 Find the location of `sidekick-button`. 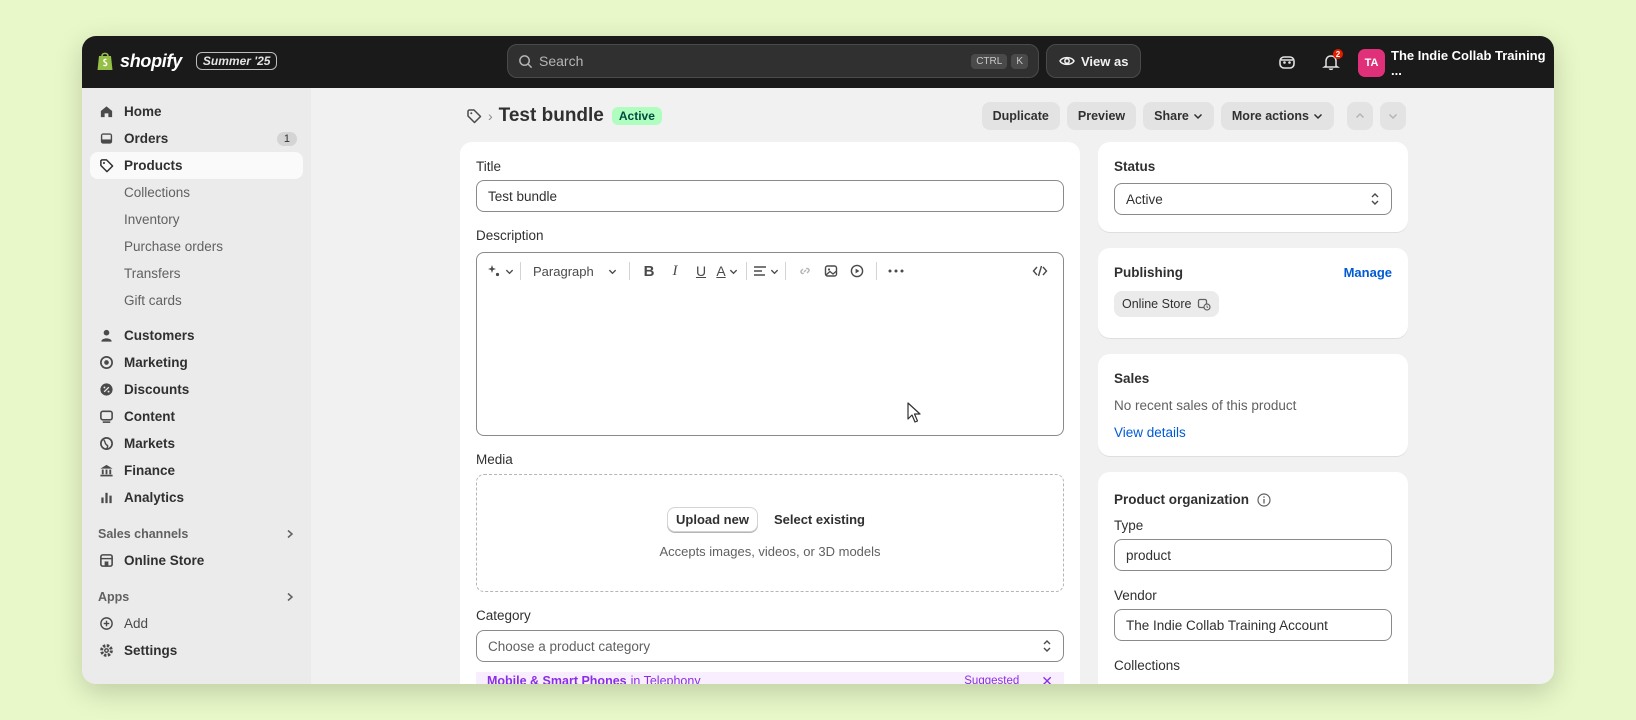

sidekick-button is located at coordinates (1287, 62).